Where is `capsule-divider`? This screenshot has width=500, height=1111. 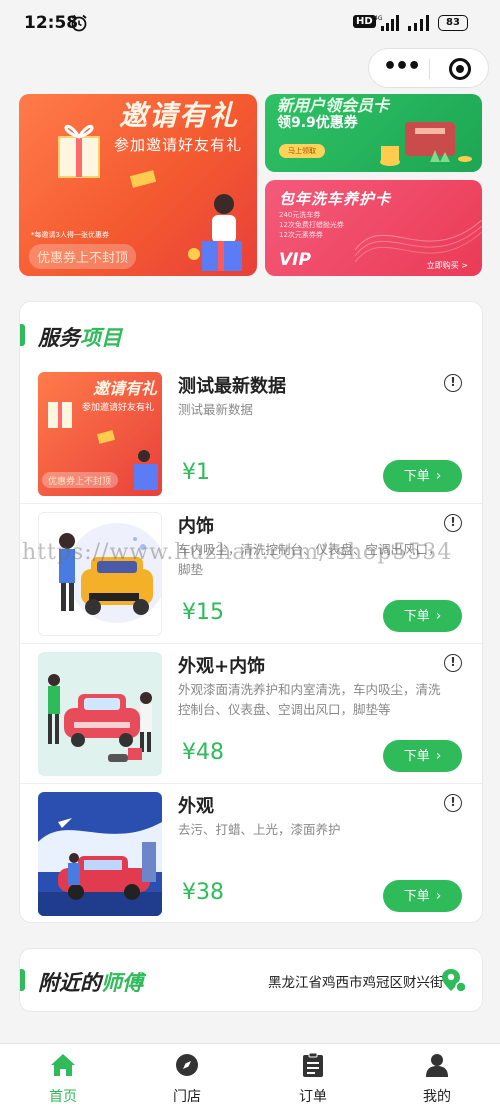 capsule-divider is located at coordinates (429, 69).